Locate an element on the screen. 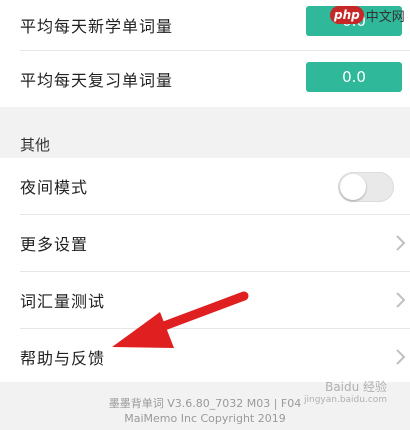  php-cn-text: 中文网 is located at coordinates (385, 17).